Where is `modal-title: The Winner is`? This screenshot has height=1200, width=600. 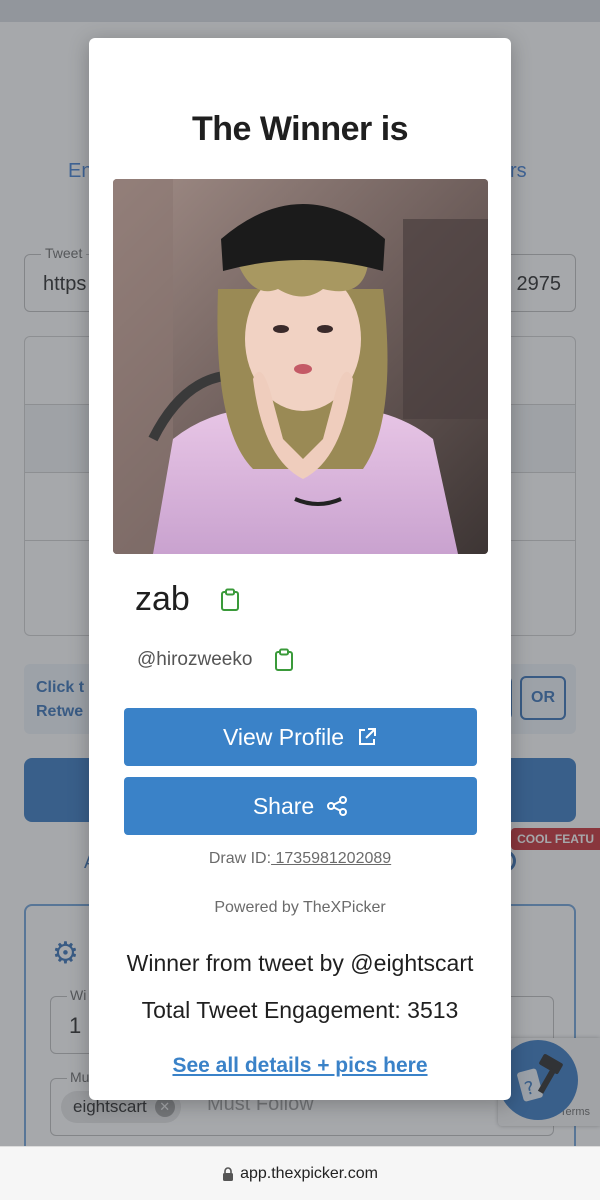
modal-title: The Winner is is located at coordinates (300, 129).